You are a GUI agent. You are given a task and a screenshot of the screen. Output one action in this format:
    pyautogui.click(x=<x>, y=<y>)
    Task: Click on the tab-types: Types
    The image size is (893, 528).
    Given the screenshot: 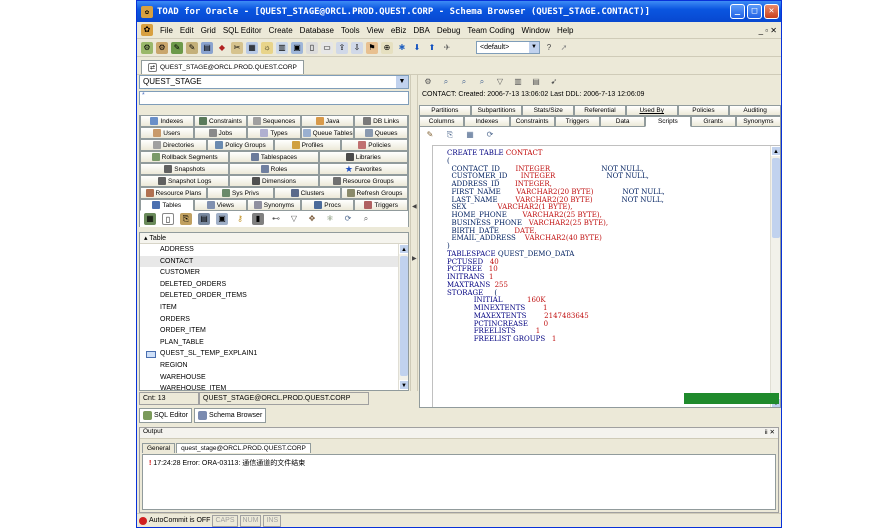 What is the action you would take?
    pyautogui.click(x=274, y=133)
    